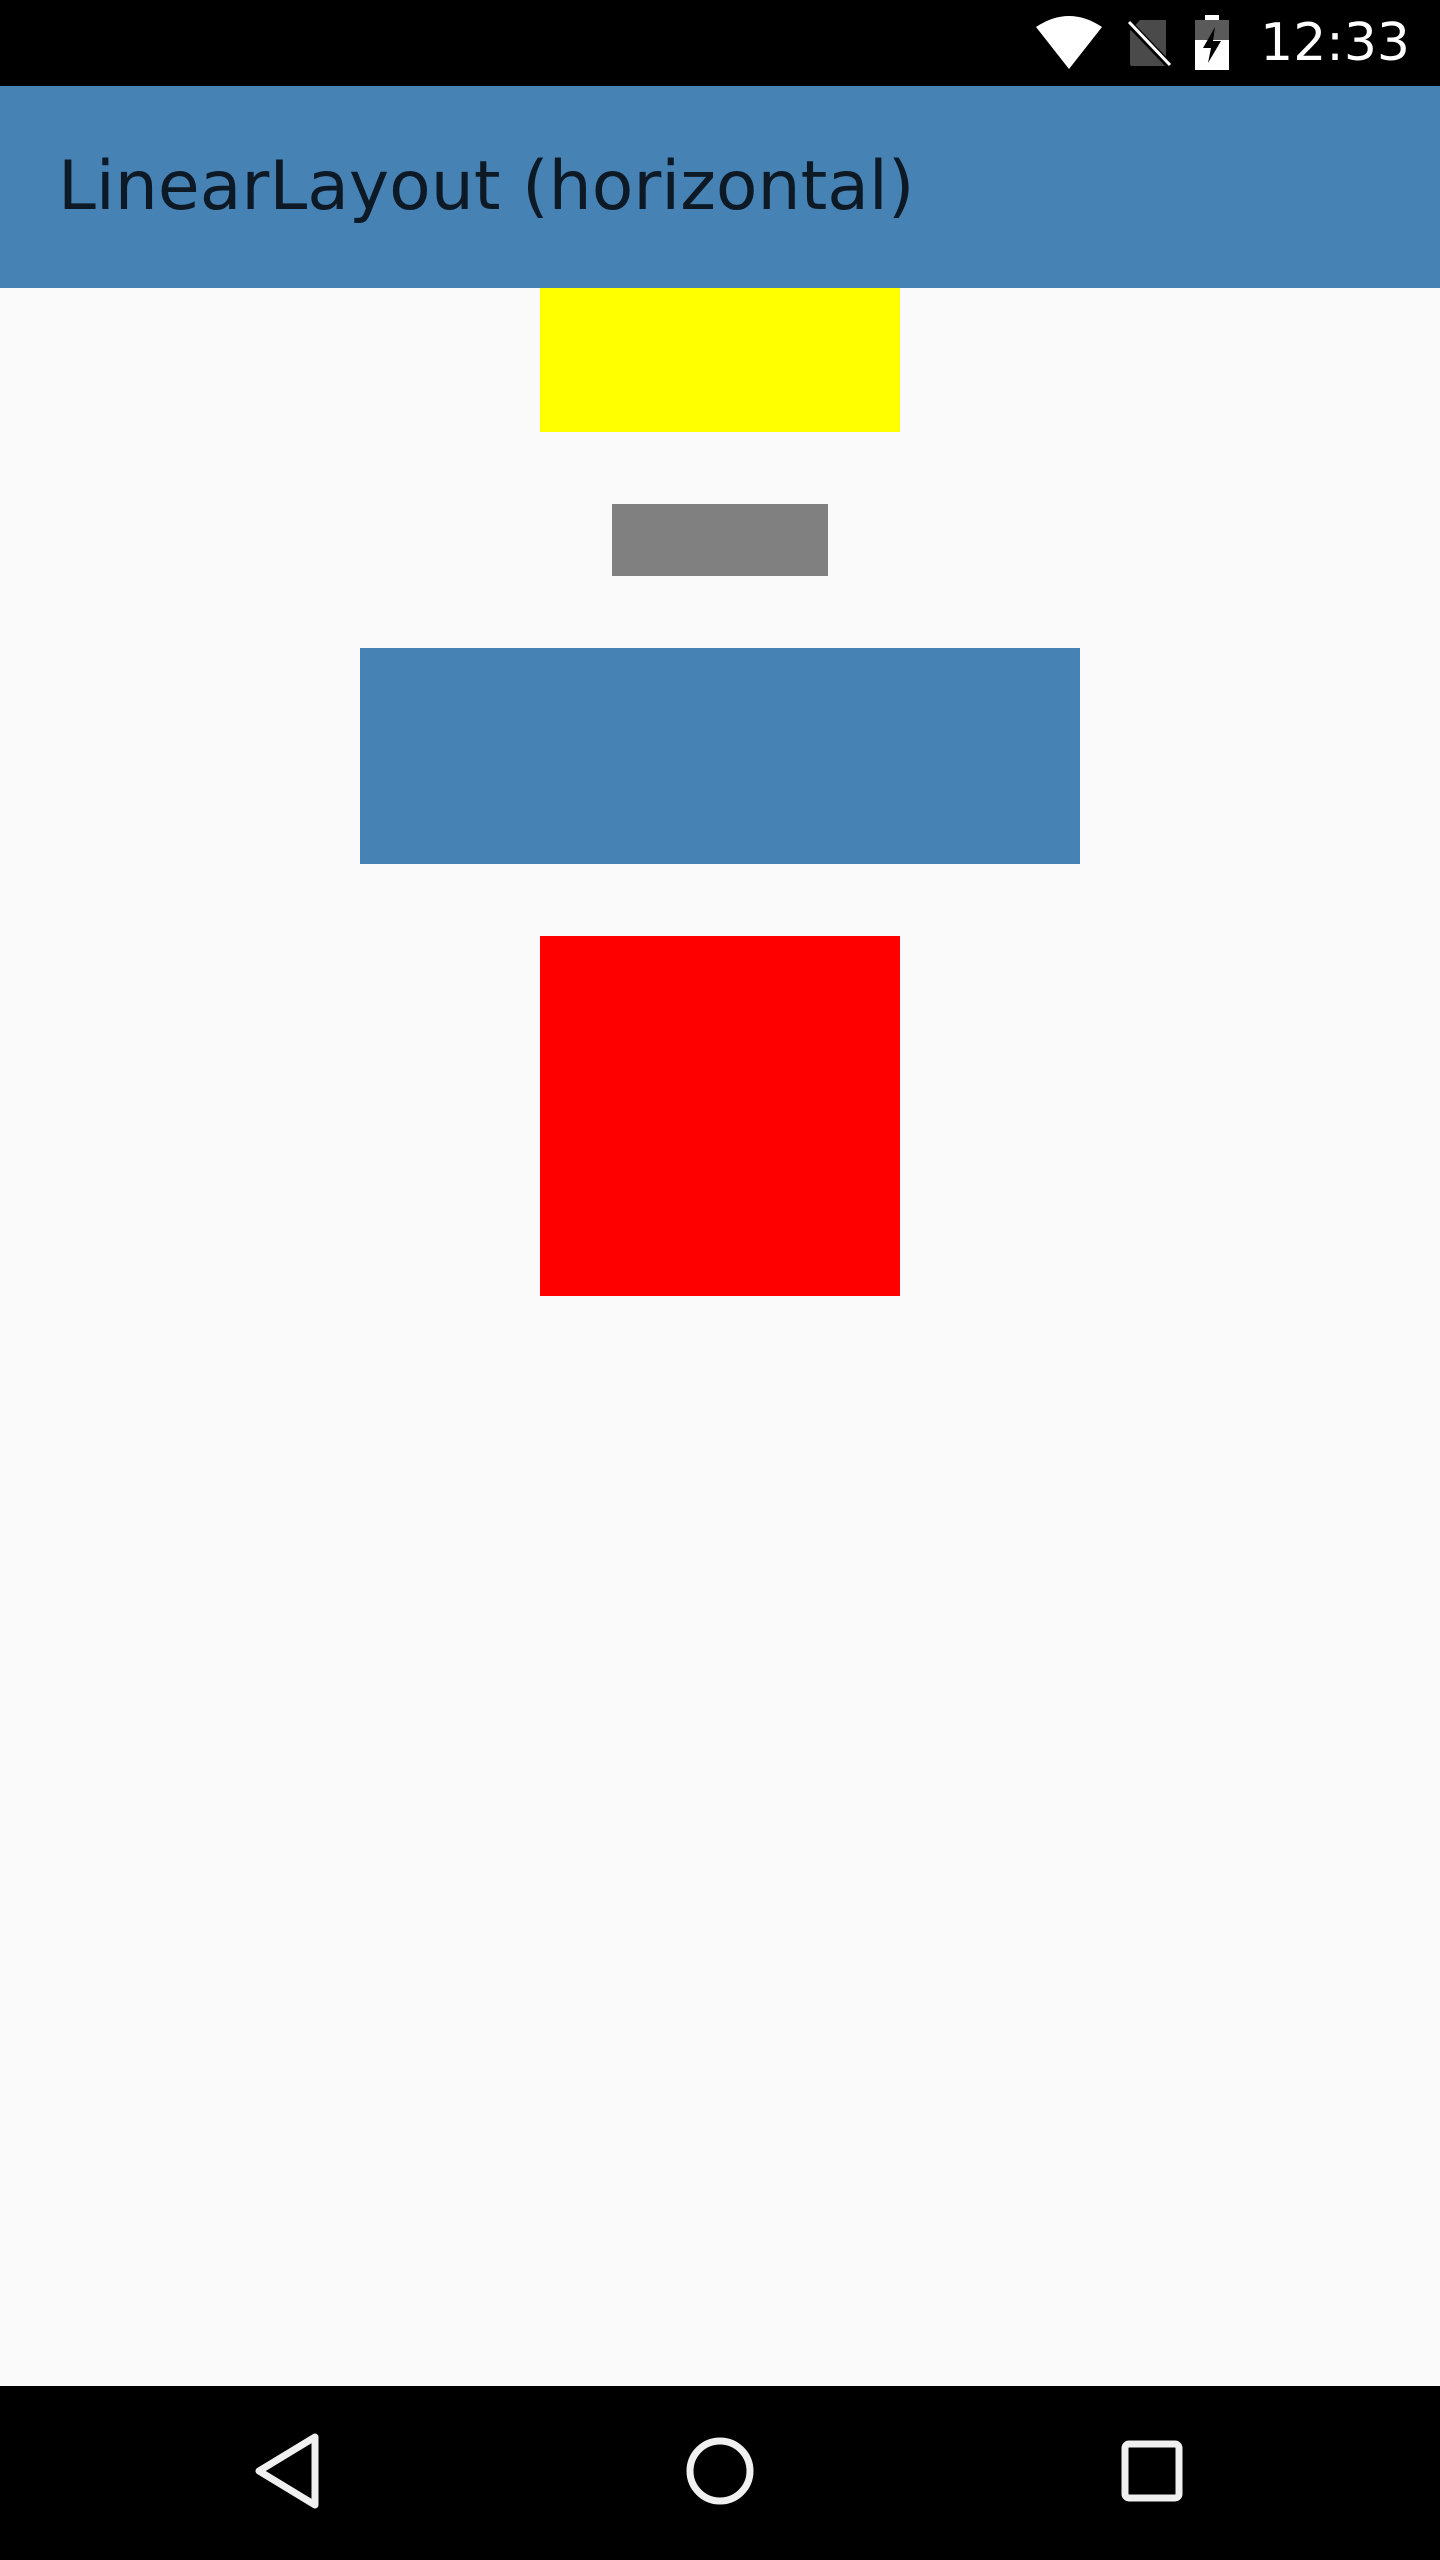 The height and width of the screenshot is (2560, 1440). I want to click on recent-apps-icon, so click(1152, 2473).